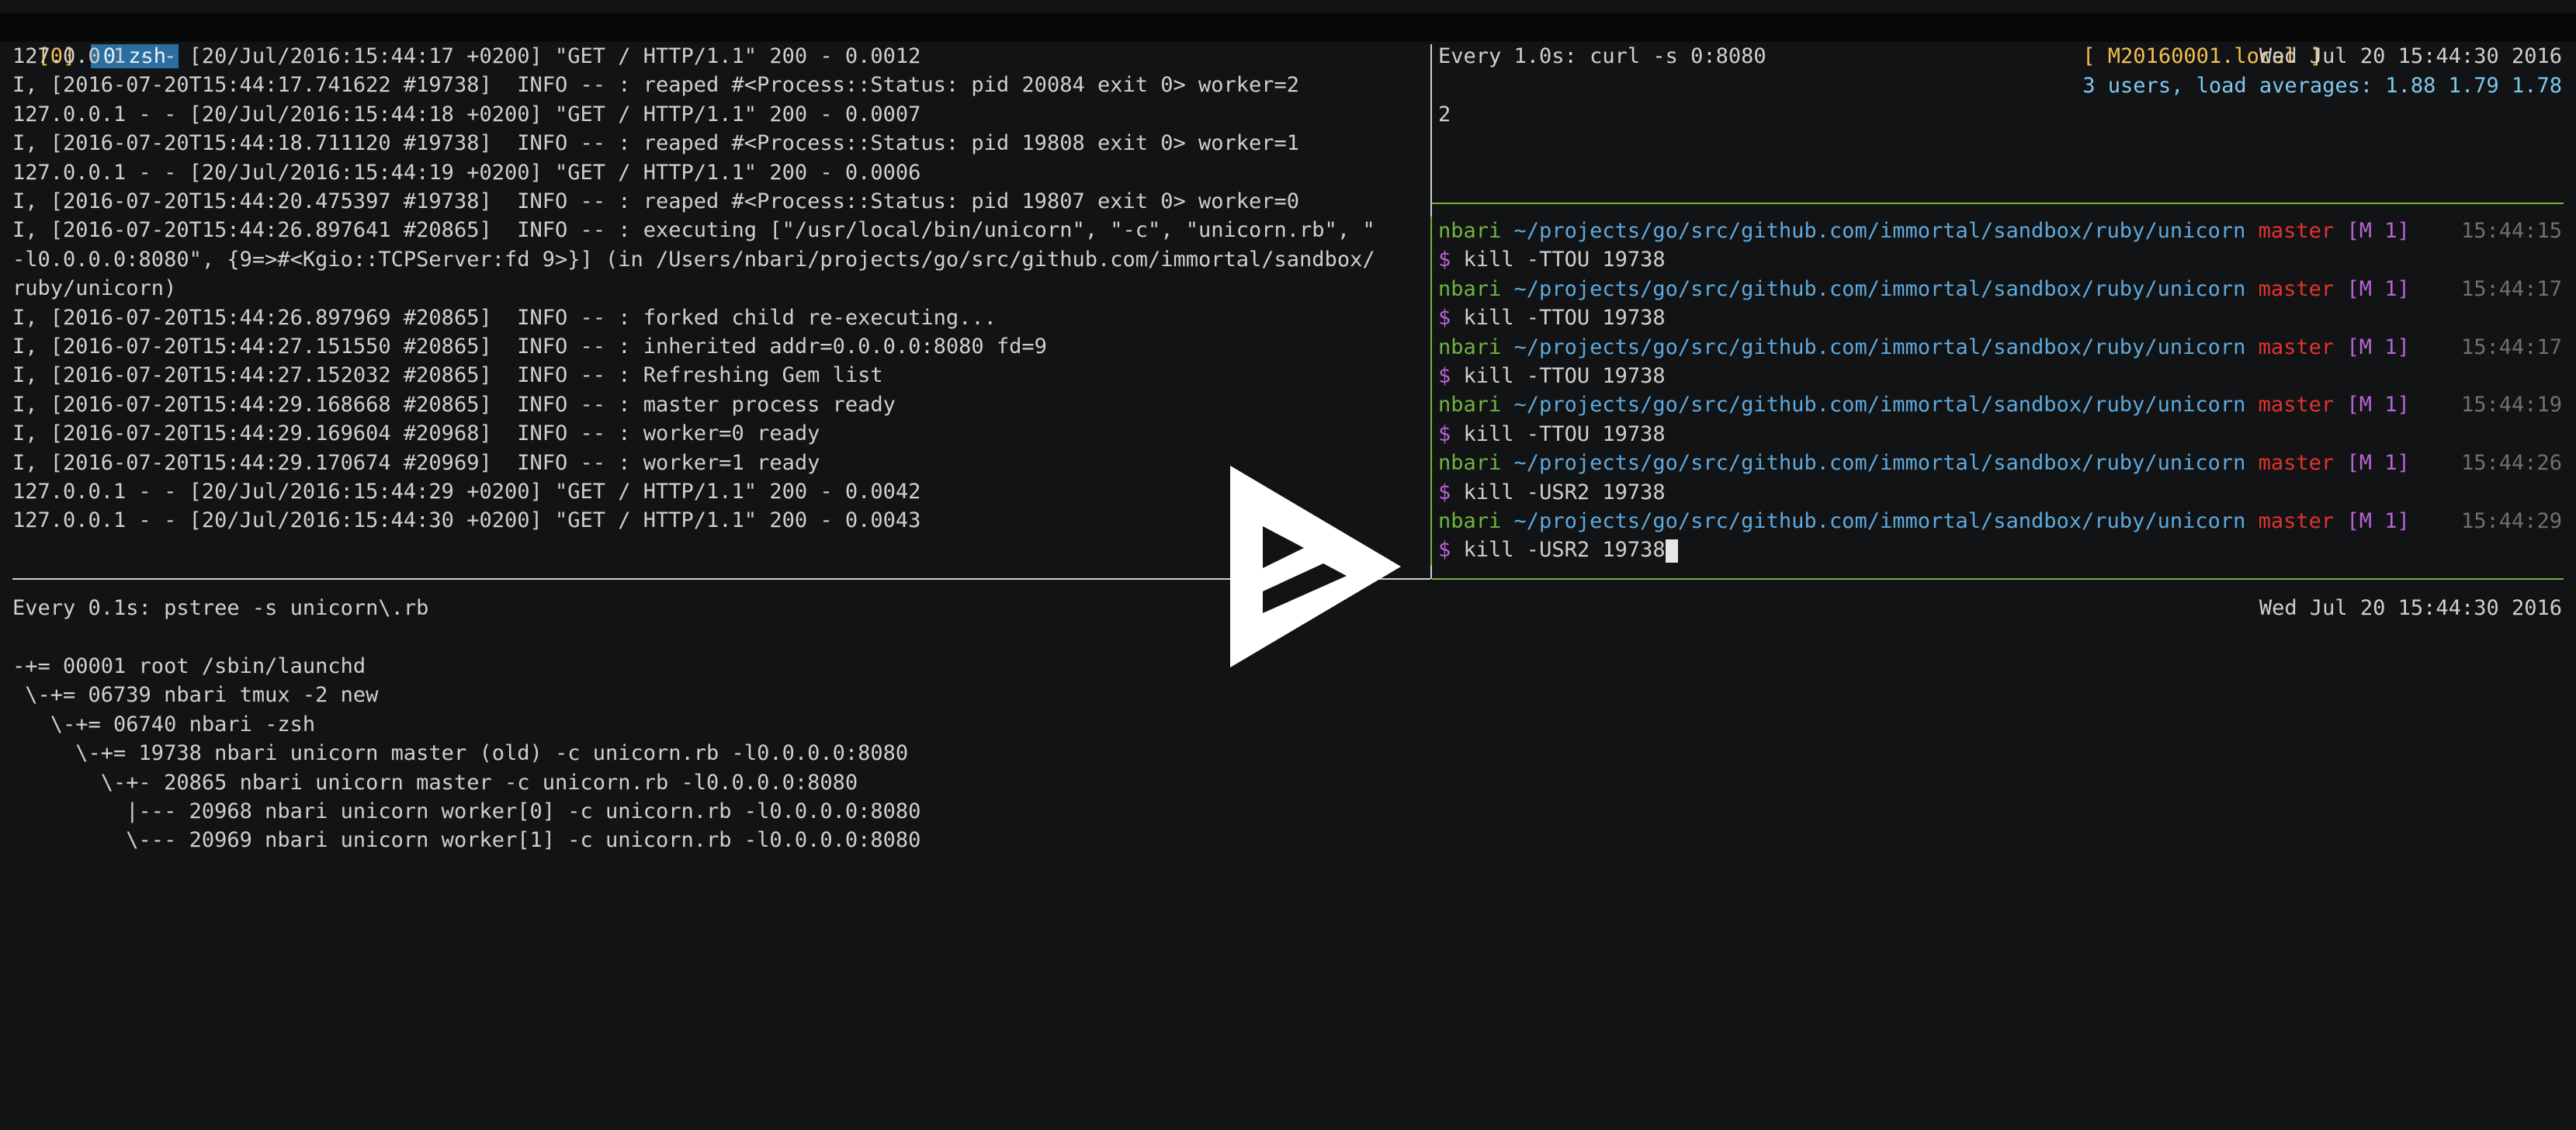 The height and width of the screenshot is (1130, 2576). What do you see at coordinates (164, 725) in the screenshot?
I see `pstree-line: \-+= 06740 nbari -zsh` at bounding box center [164, 725].